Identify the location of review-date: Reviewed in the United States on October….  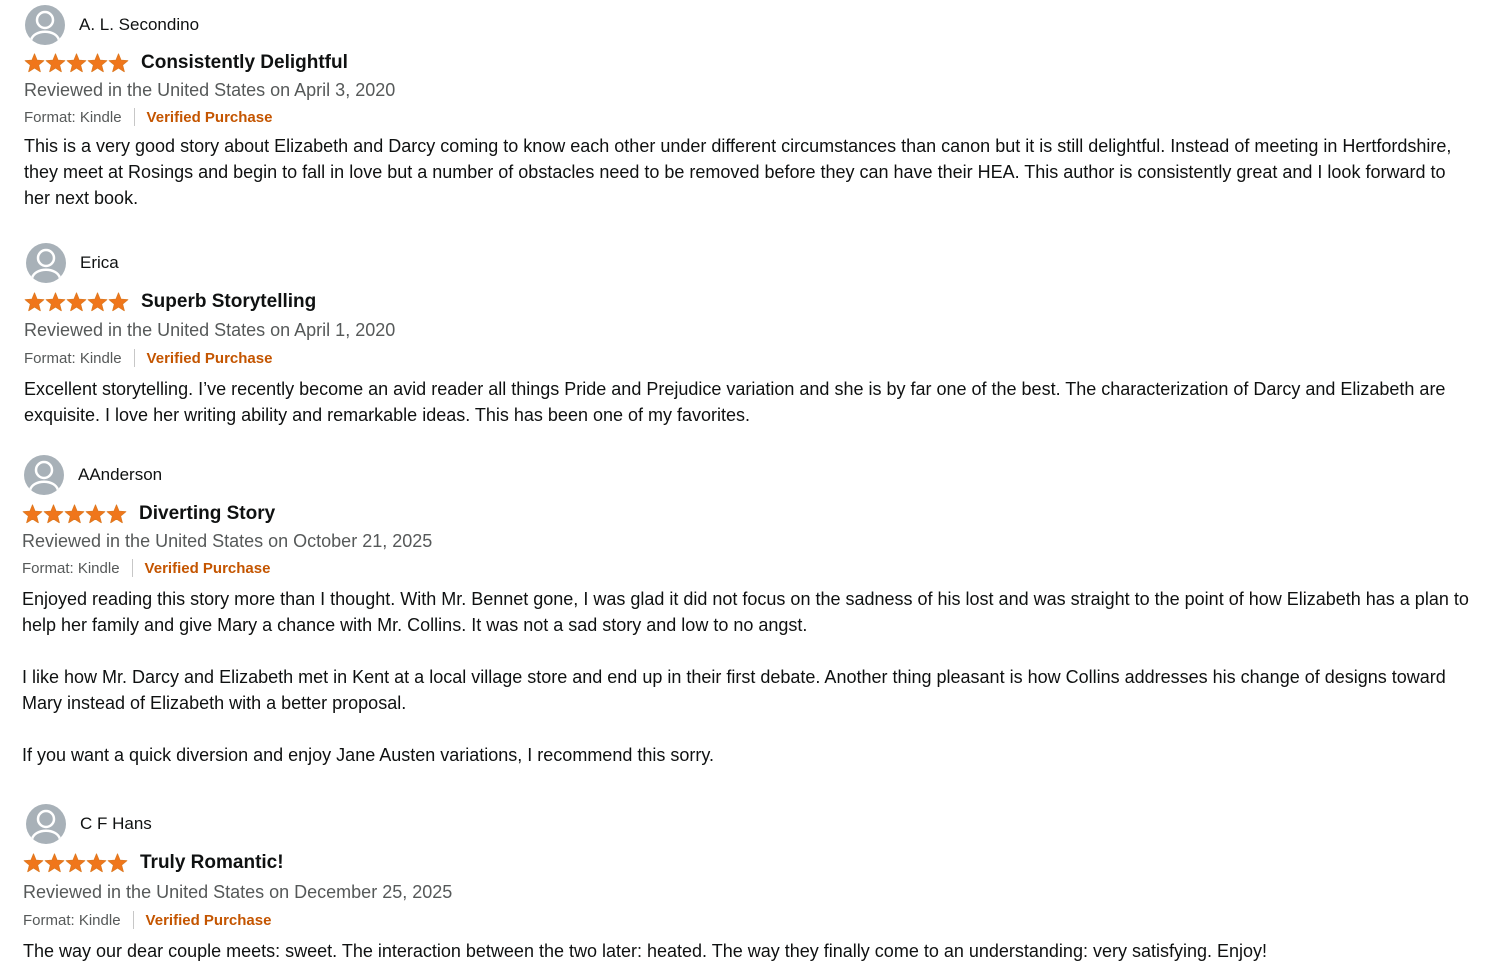
(227, 541).